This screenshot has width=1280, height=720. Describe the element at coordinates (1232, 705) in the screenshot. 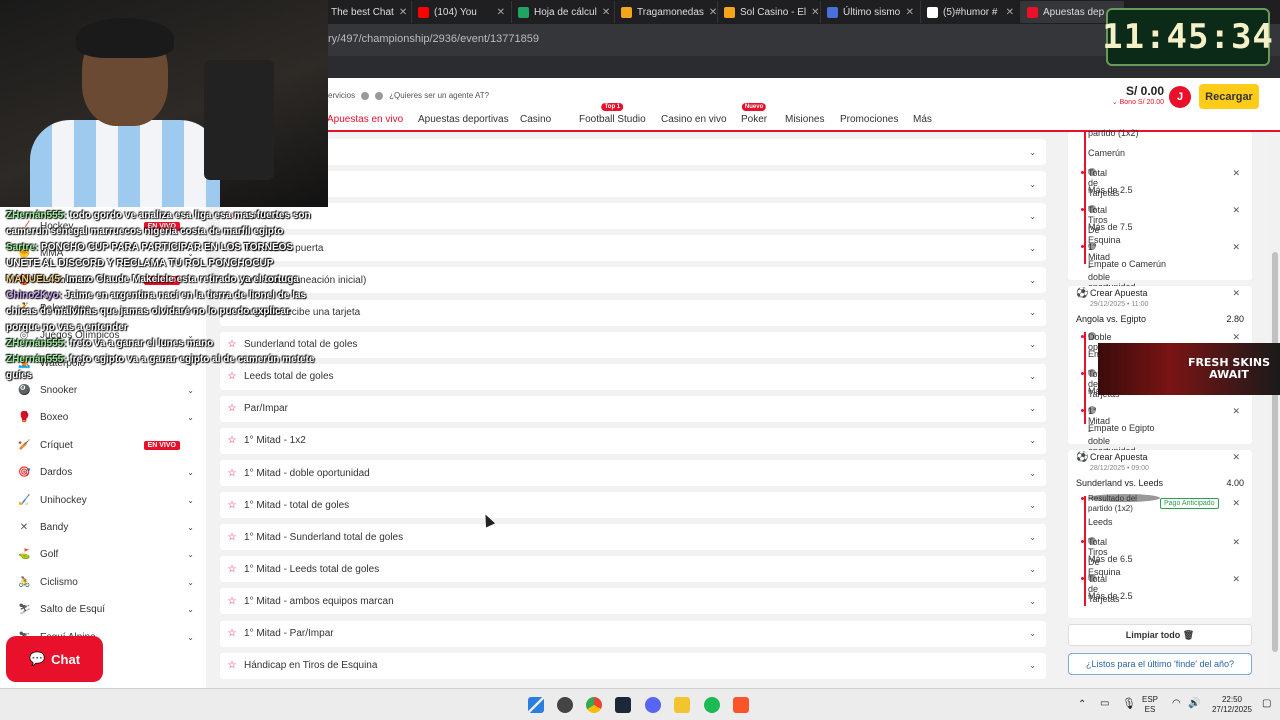

I see `clock-tray: 22:50 27/12/2025` at that location.